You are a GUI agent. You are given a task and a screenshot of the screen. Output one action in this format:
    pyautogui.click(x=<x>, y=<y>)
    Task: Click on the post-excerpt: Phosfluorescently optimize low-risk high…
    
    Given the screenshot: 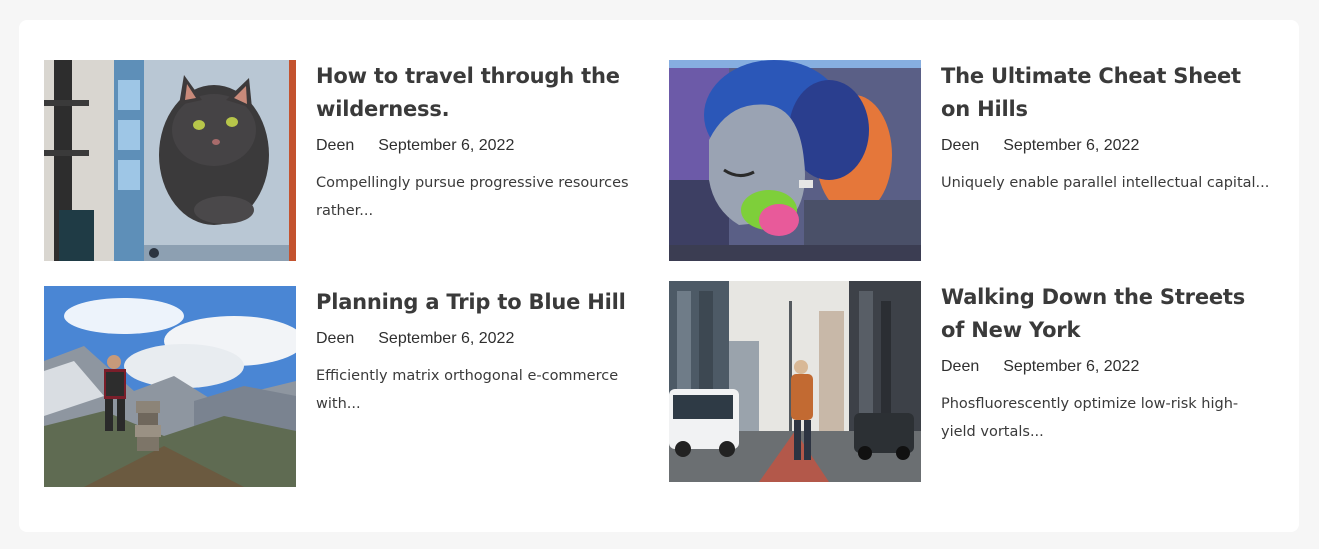 What is the action you would take?
    pyautogui.click(x=1090, y=418)
    